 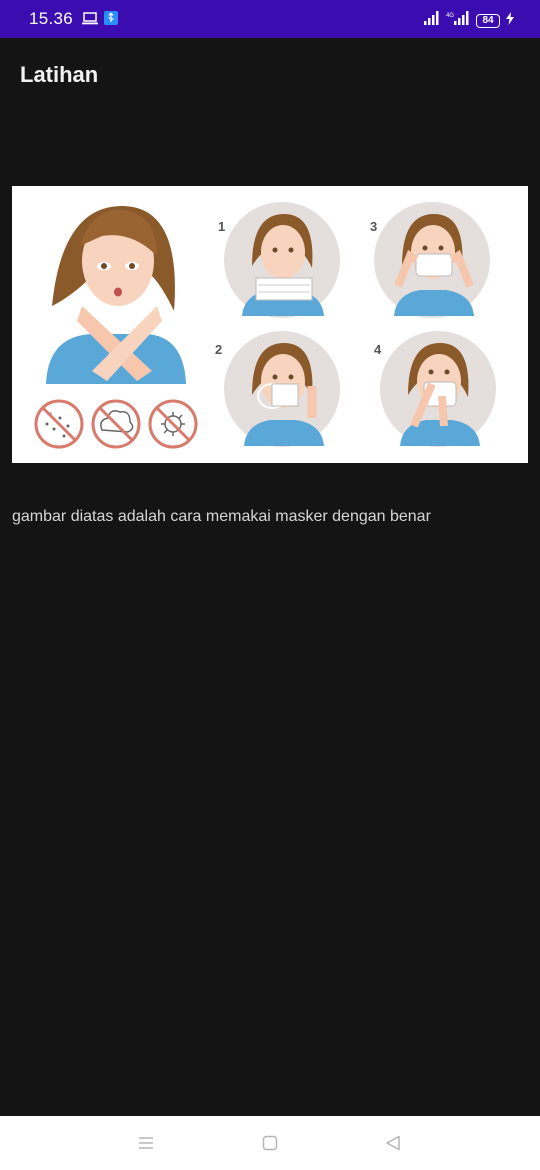 I want to click on no-cloud-icon, so click(x=116, y=424).